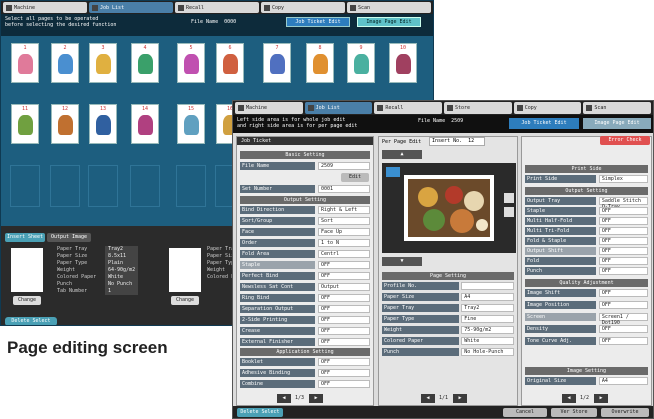 The height and width of the screenshot is (419, 654). What do you see at coordinates (625, 140) in the screenshot?
I see `error-check-button: Error Check` at bounding box center [625, 140].